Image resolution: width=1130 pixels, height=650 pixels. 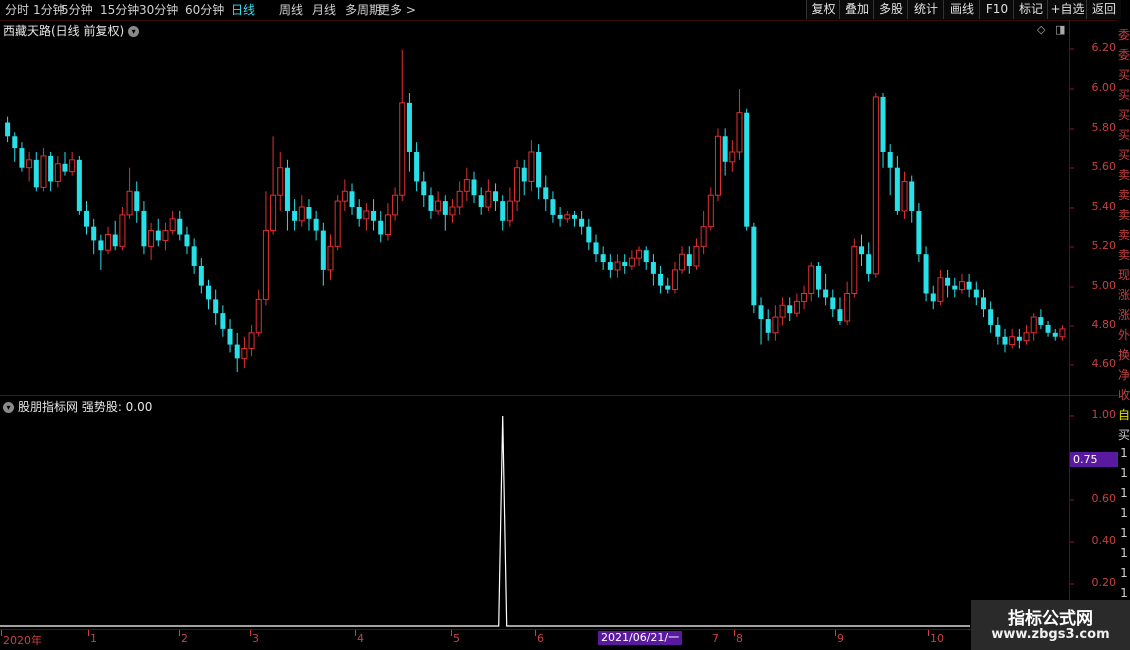 What do you see at coordinates (1124, 35) in the screenshot?
I see `side-info-char: 委` at bounding box center [1124, 35].